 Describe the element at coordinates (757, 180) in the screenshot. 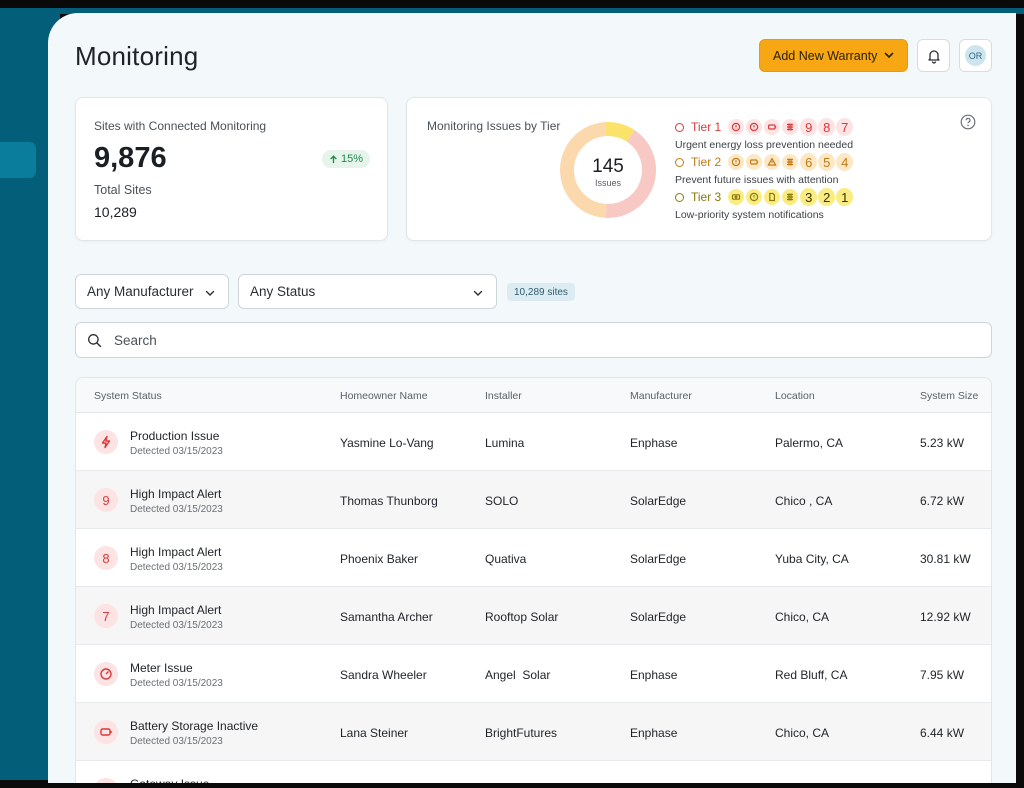

I see `tier-2-description: Prevent future issues with attention` at that location.